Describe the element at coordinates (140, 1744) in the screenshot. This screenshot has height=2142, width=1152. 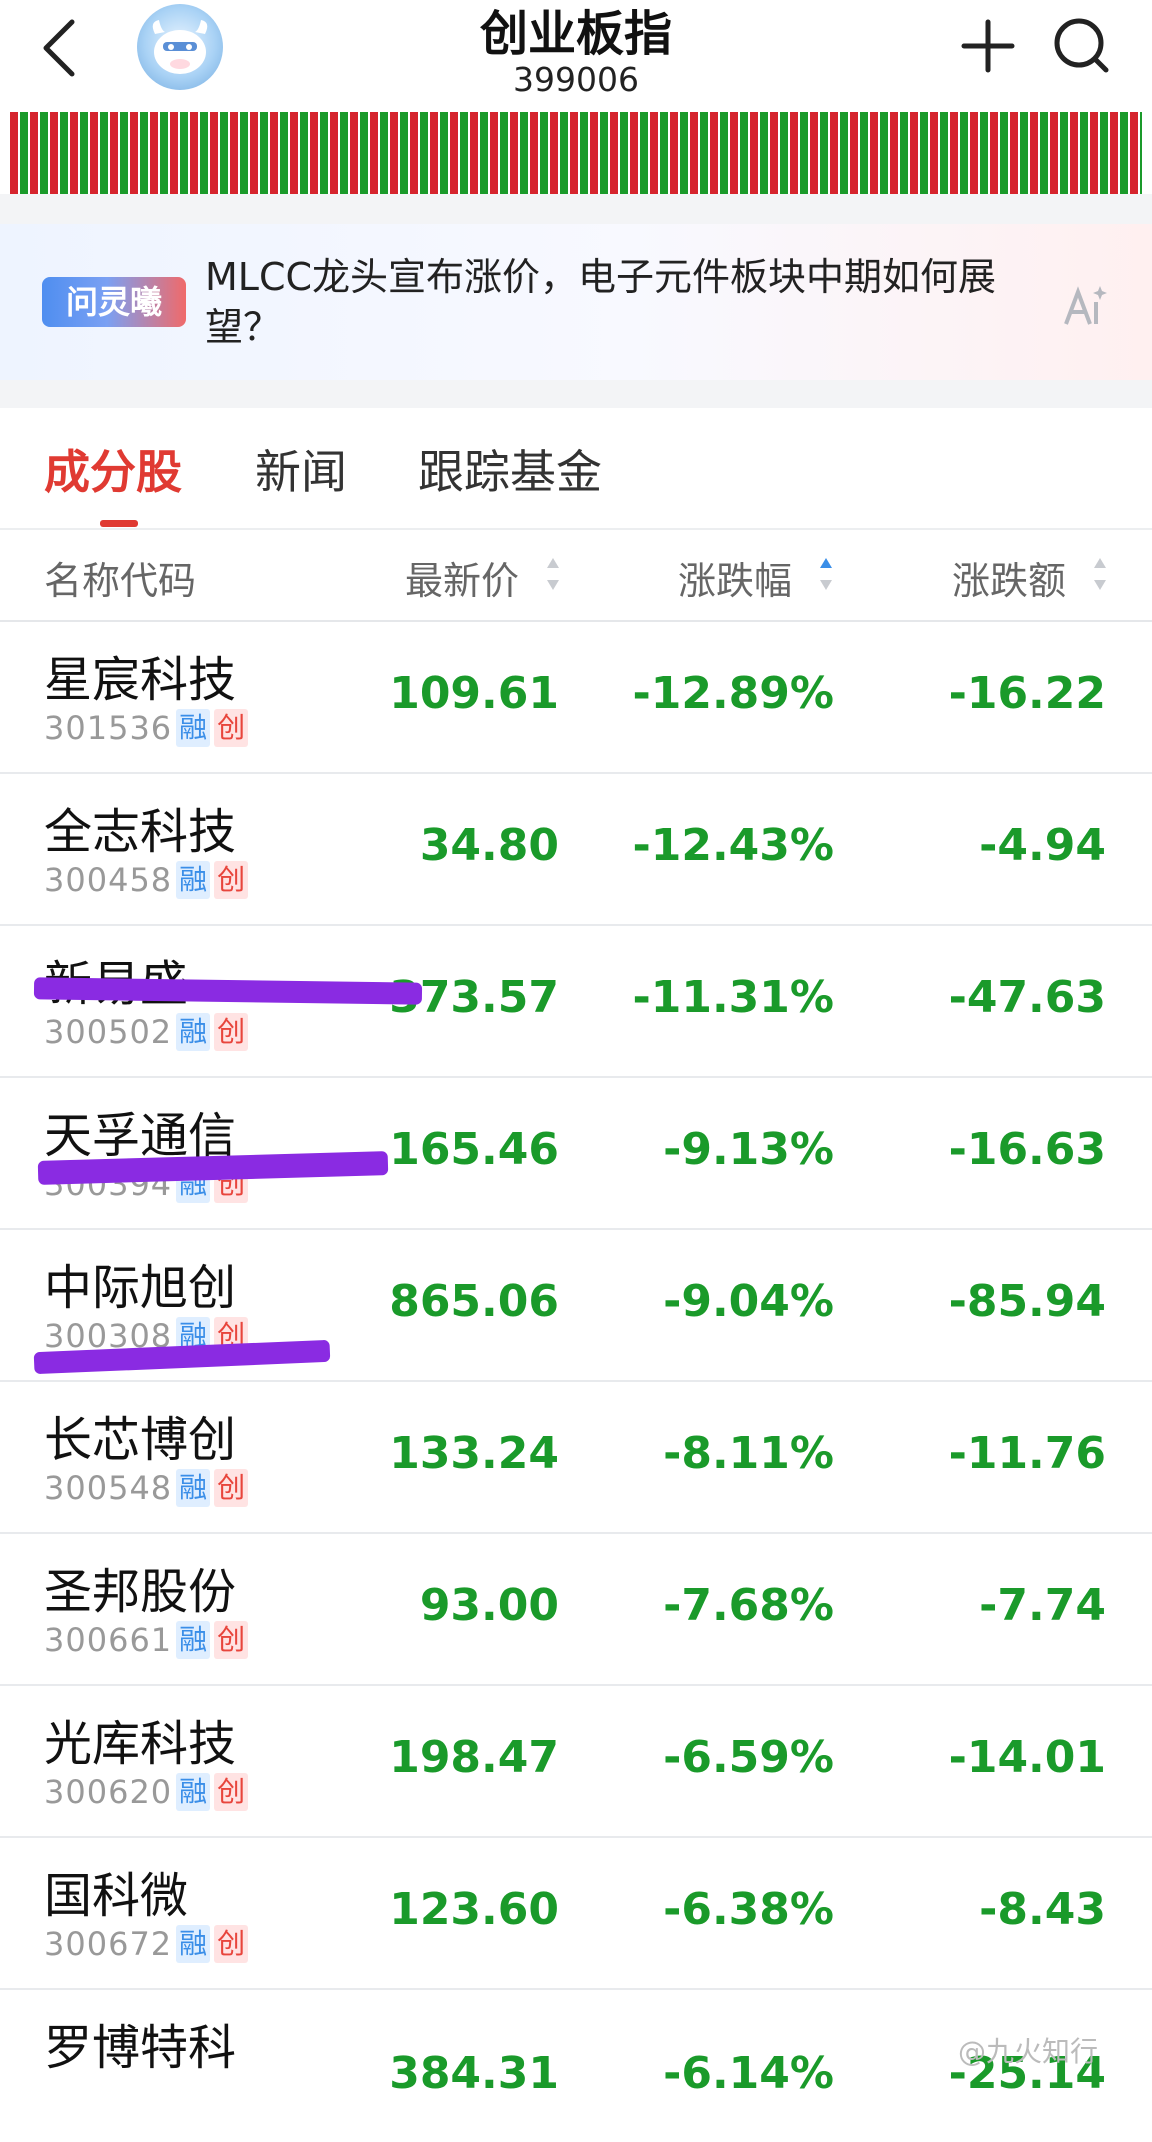
I see `stock-name: 光库科技` at that location.